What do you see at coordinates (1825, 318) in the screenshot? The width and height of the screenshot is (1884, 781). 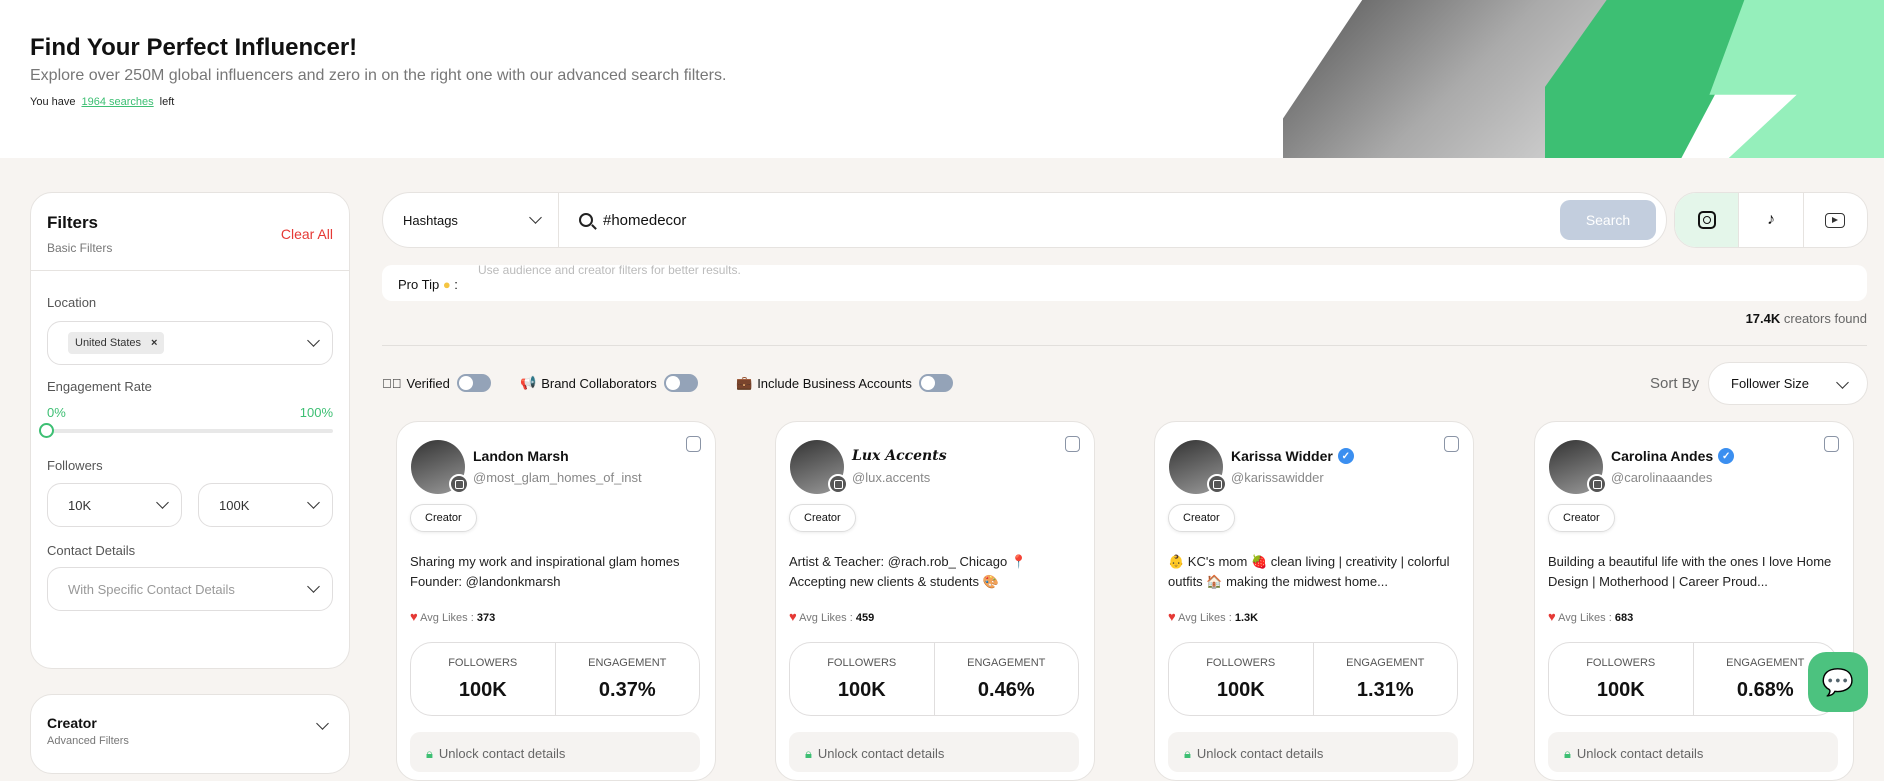 I see `results-count-suffix: creators found` at bounding box center [1825, 318].